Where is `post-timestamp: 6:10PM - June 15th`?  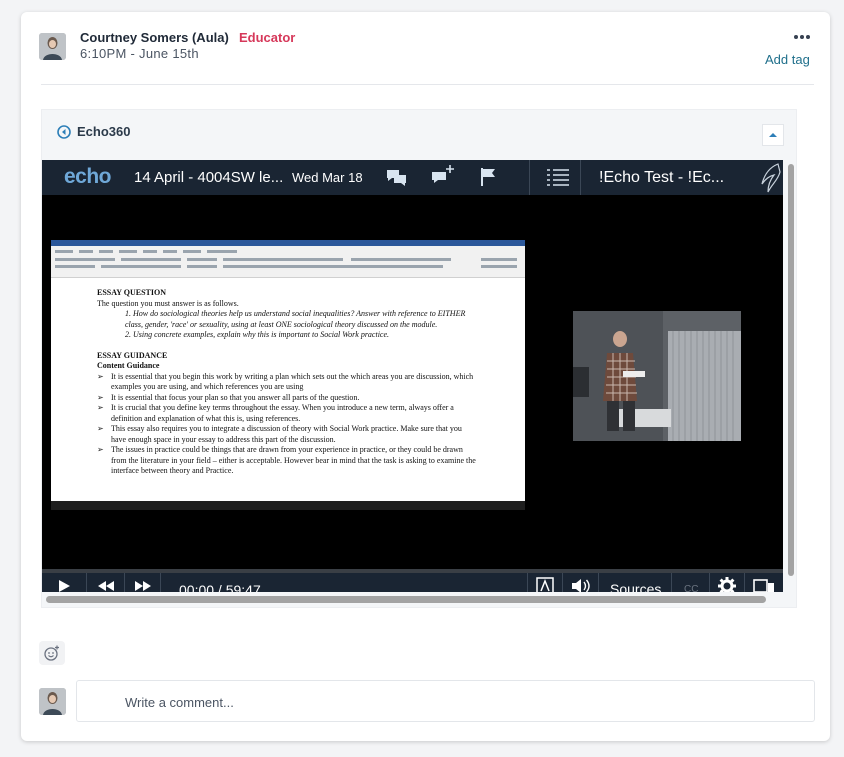
post-timestamp: 6:10PM - June 15th is located at coordinates (139, 53).